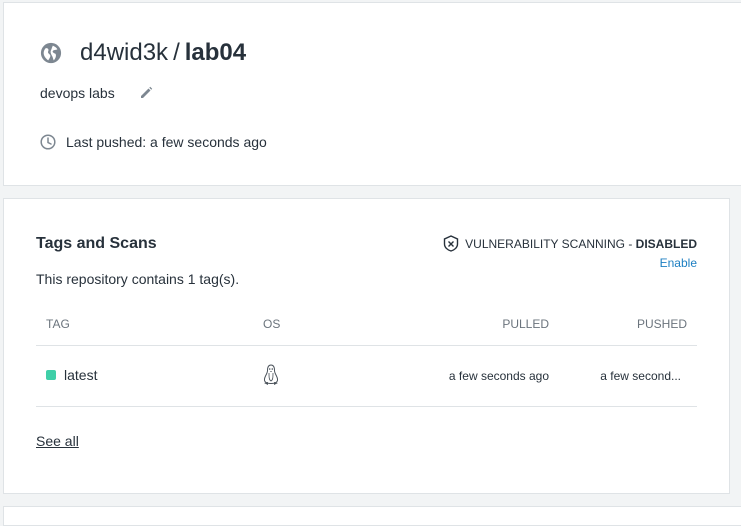 Image resolution: width=741 pixels, height=526 pixels. I want to click on tag-status-dot, so click(51, 375).